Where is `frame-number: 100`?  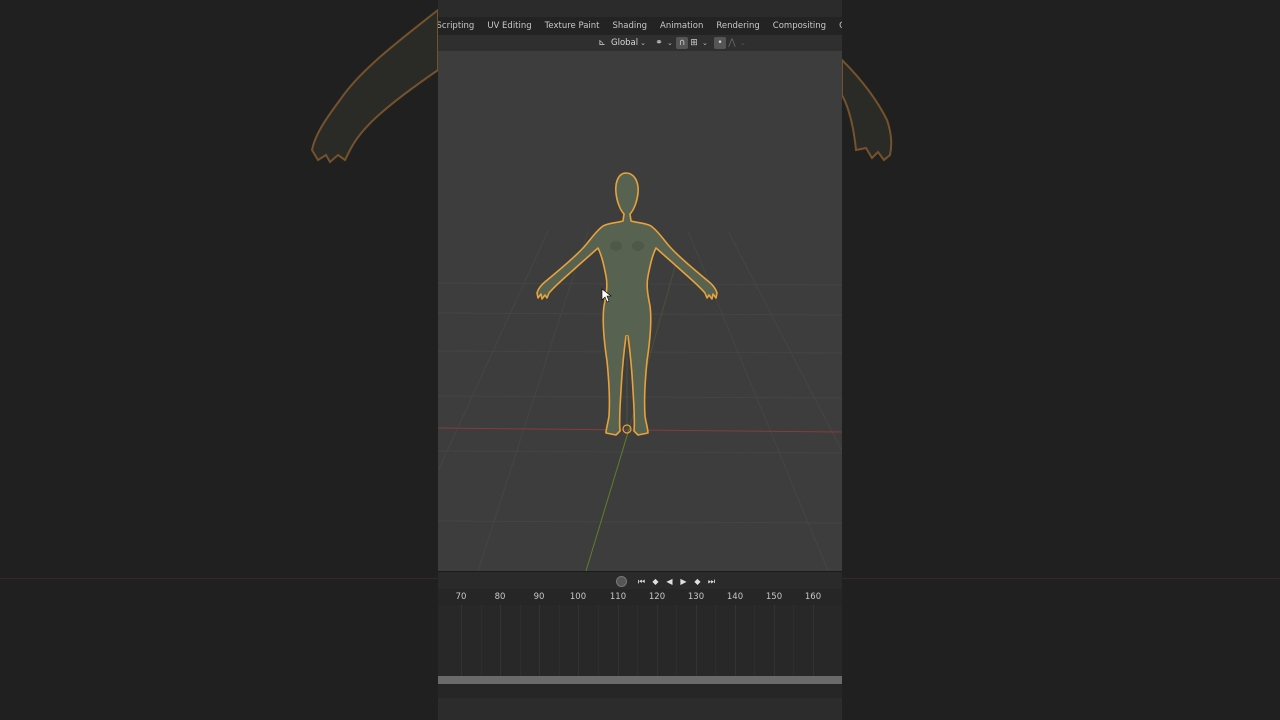
frame-number: 100 is located at coordinates (578, 597).